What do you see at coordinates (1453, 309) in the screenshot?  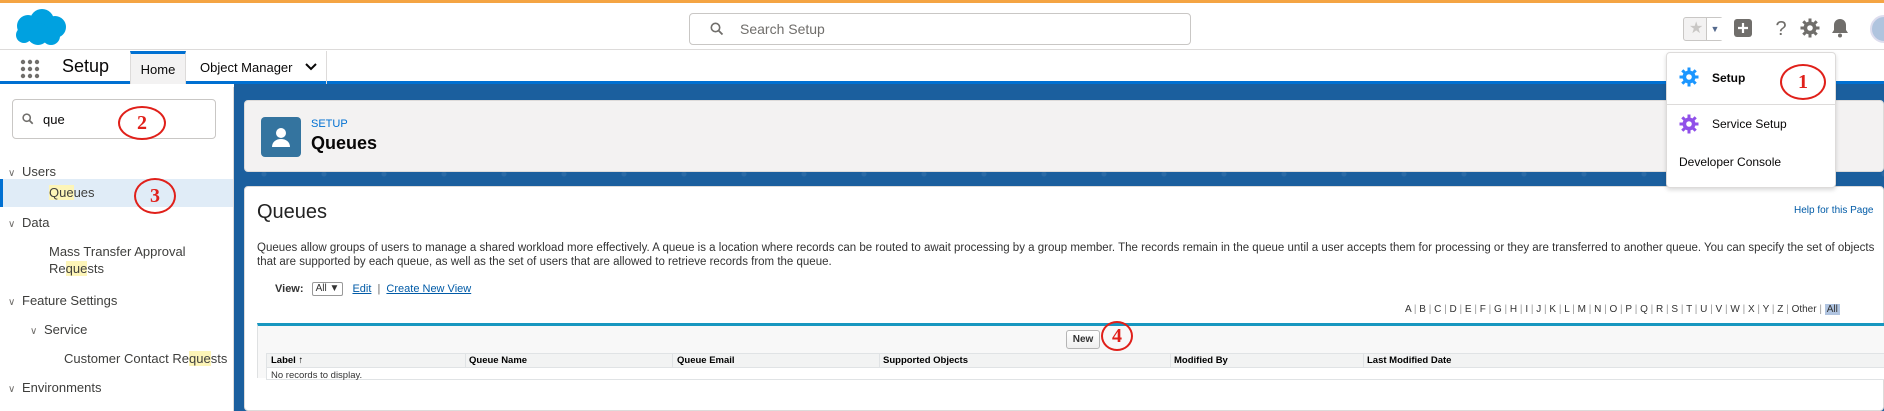 I see `alpha-filter-d: D` at bounding box center [1453, 309].